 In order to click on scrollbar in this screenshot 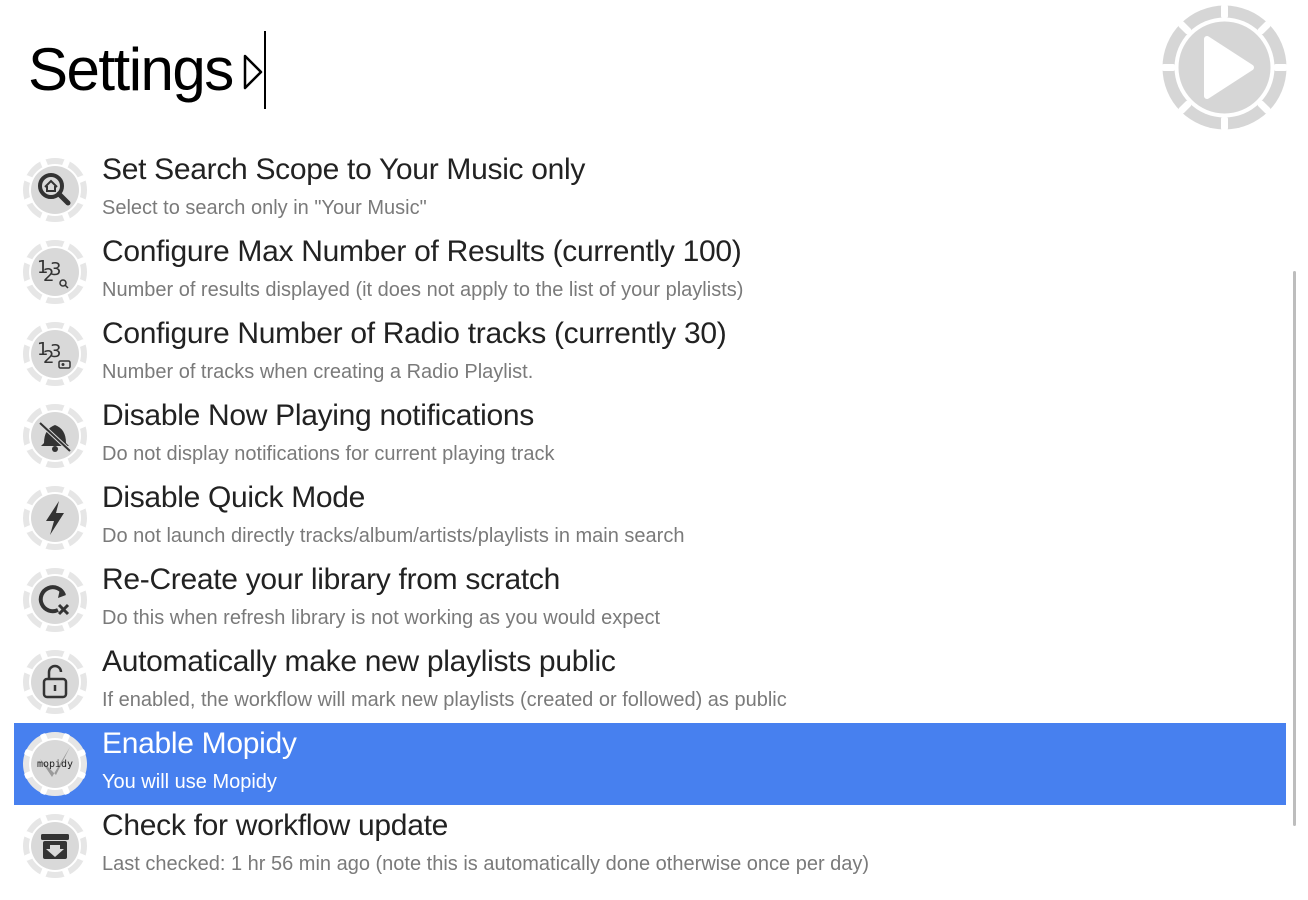, I will do `click(1294, 548)`.